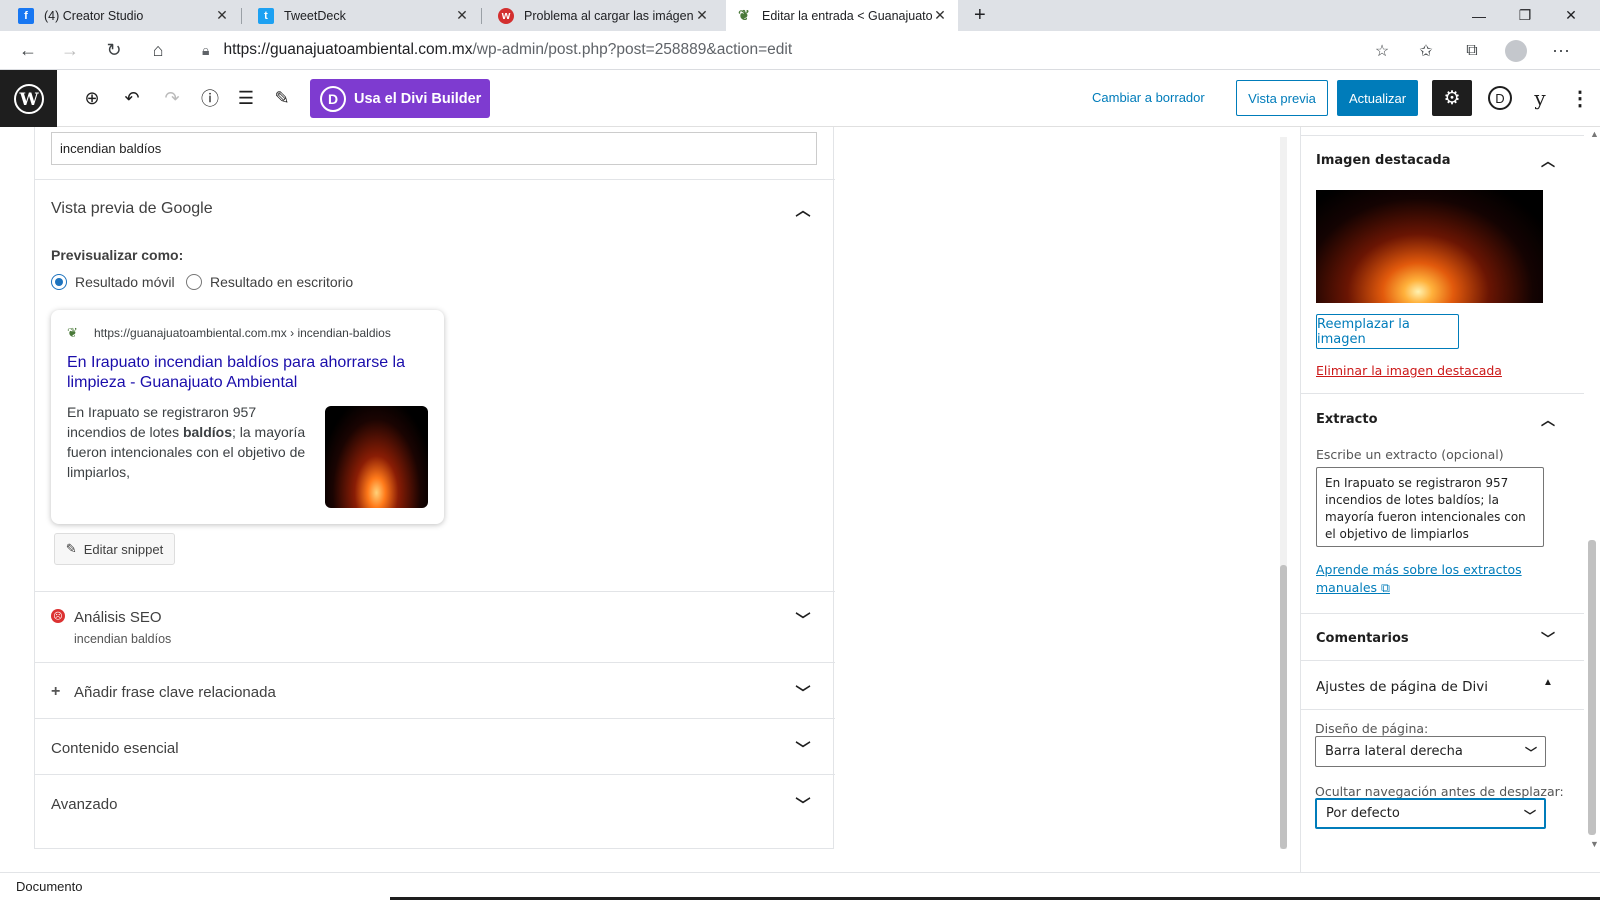  Describe the element at coordinates (1452, 98) in the screenshot. I see `settings-button: ⚙` at that location.